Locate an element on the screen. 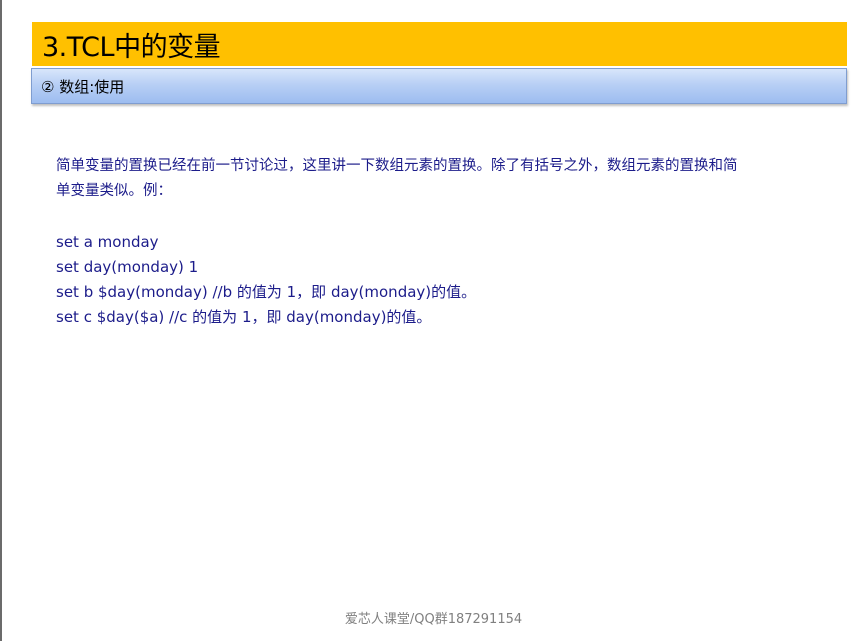 The height and width of the screenshot is (641, 867). slide-title: 3.TCL中的变量 is located at coordinates (131, 47).